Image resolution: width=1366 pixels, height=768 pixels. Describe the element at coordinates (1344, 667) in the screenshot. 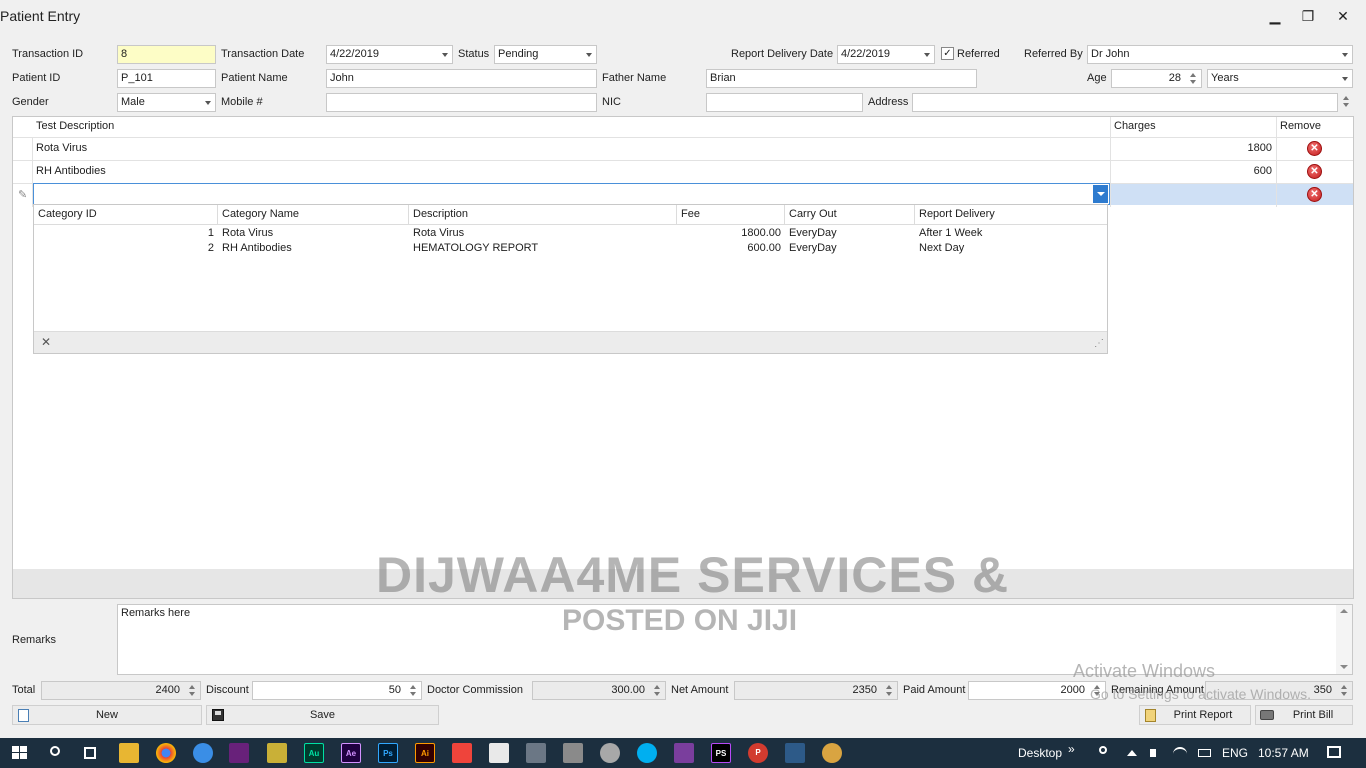

I see `scroll-down-icon` at that location.